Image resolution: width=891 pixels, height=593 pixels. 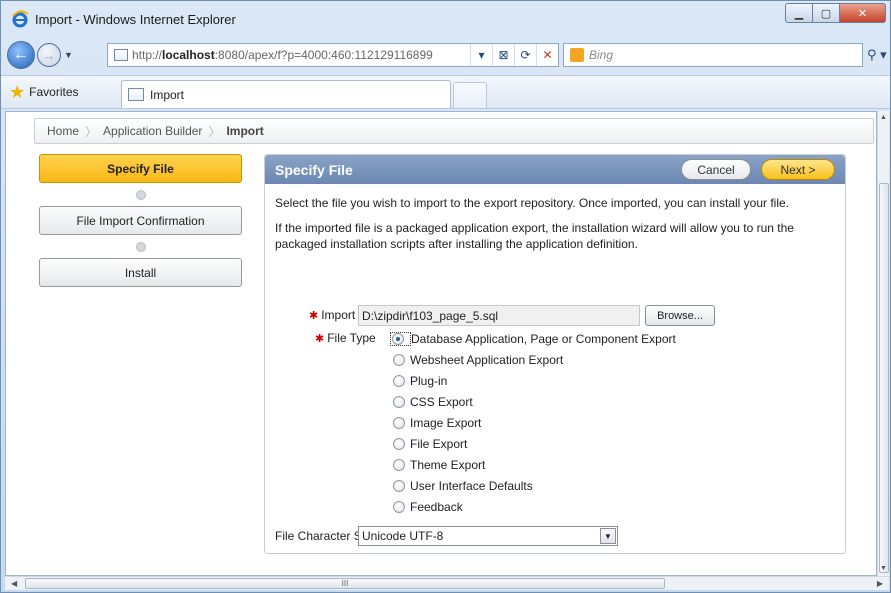 What do you see at coordinates (140, 168) in the screenshot?
I see `step-specify-file: Specify File` at bounding box center [140, 168].